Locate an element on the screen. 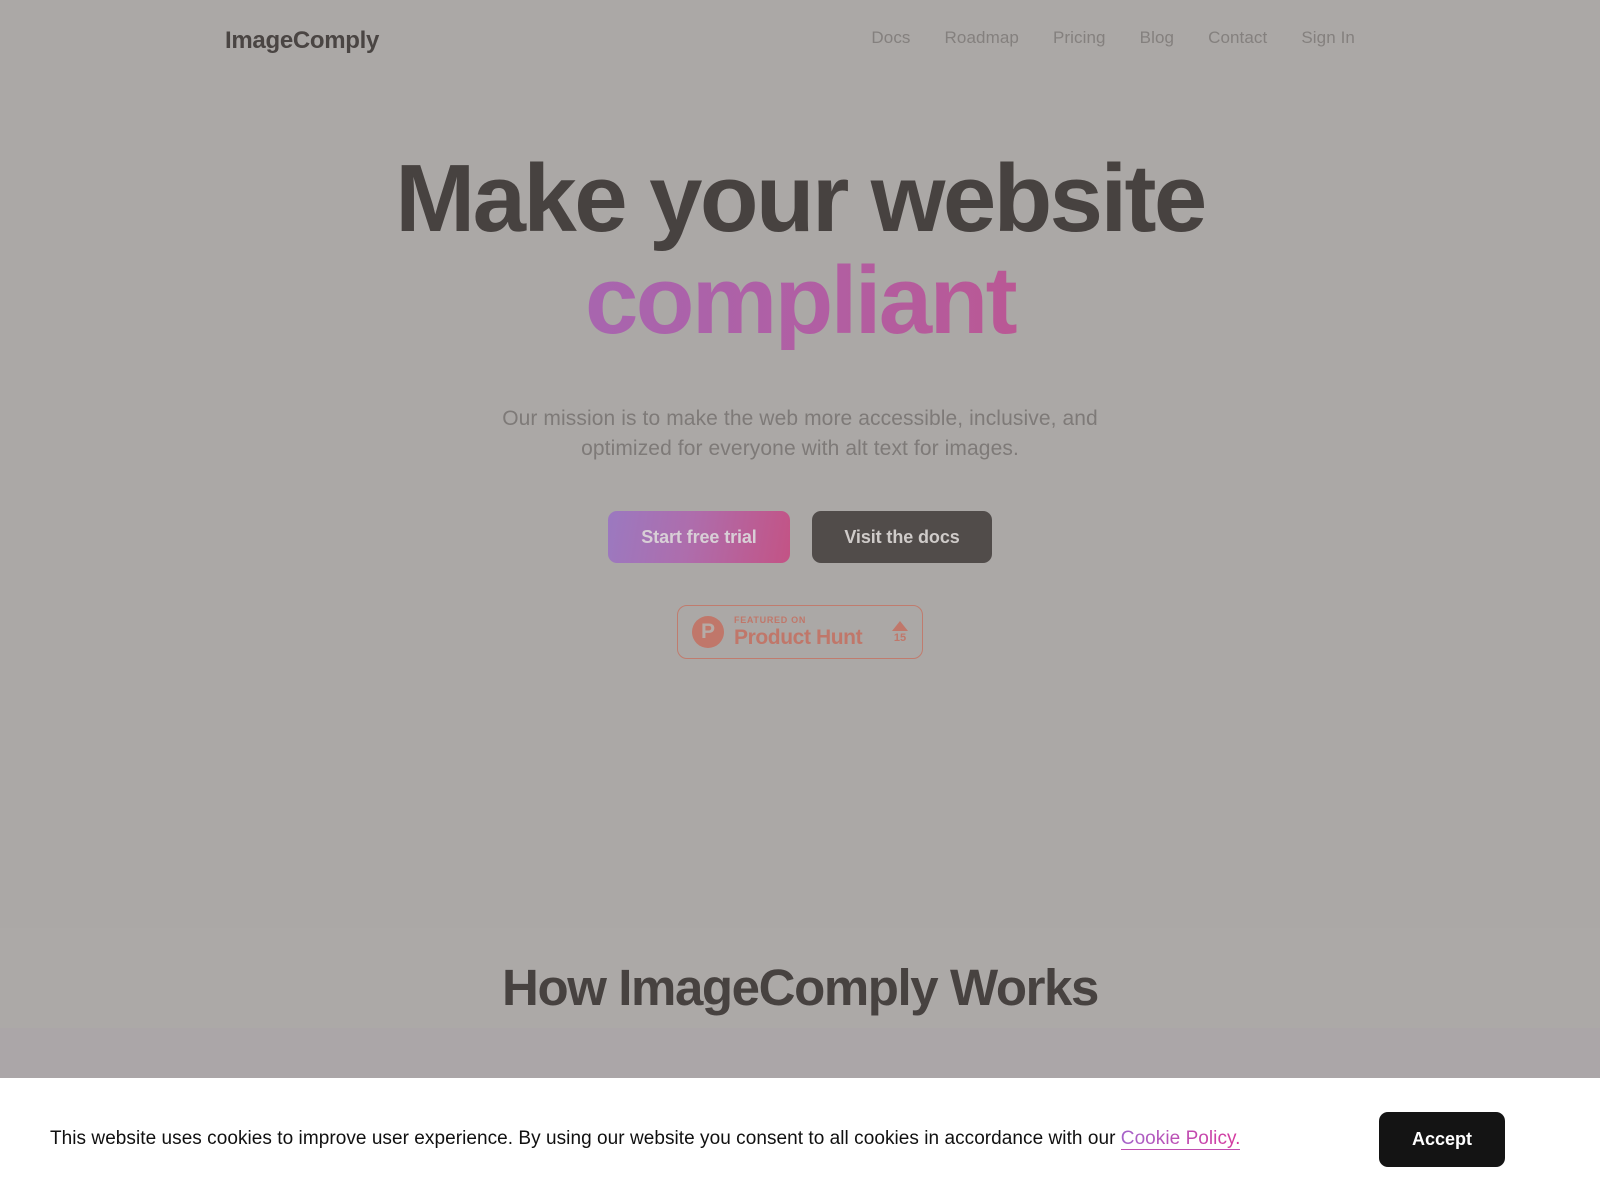 The height and width of the screenshot is (1200, 1600). nav-link-sign-in: Sign In is located at coordinates (1328, 38).